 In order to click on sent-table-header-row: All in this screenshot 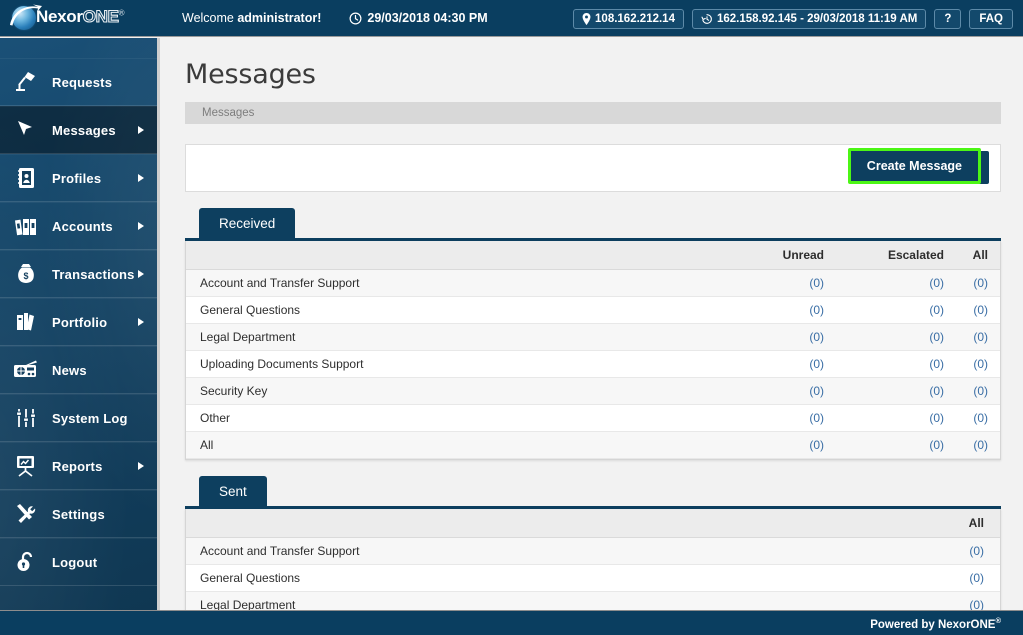, I will do `click(593, 523)`.